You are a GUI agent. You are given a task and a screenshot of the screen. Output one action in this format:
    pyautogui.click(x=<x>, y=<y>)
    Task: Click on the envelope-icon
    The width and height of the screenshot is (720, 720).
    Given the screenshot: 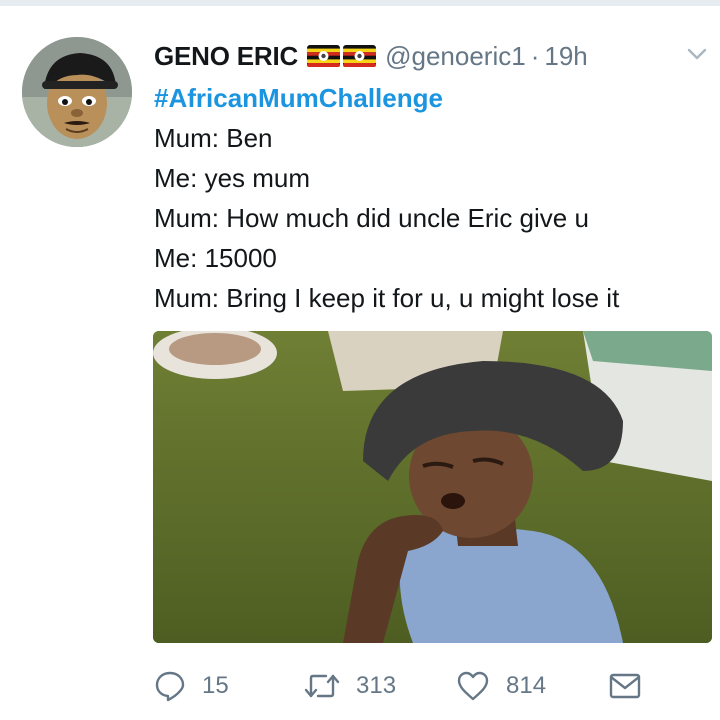 What is the action you would take?
    pyautogui.click(x=625, y=686)
    